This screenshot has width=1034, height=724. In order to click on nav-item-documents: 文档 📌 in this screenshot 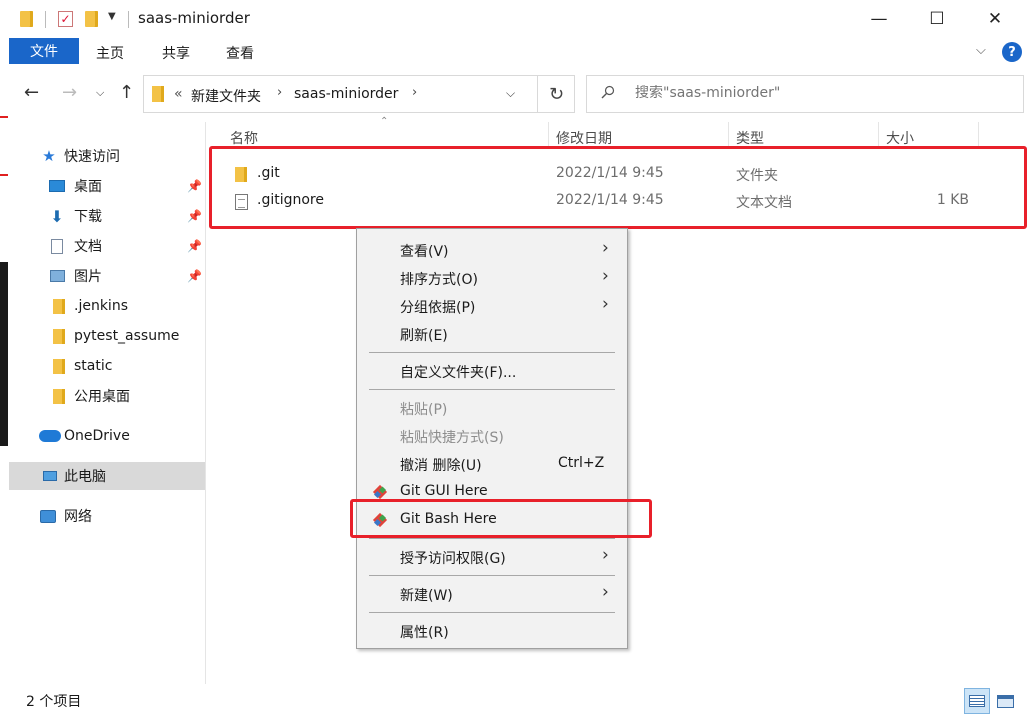, I will do `click(107, 246)`.